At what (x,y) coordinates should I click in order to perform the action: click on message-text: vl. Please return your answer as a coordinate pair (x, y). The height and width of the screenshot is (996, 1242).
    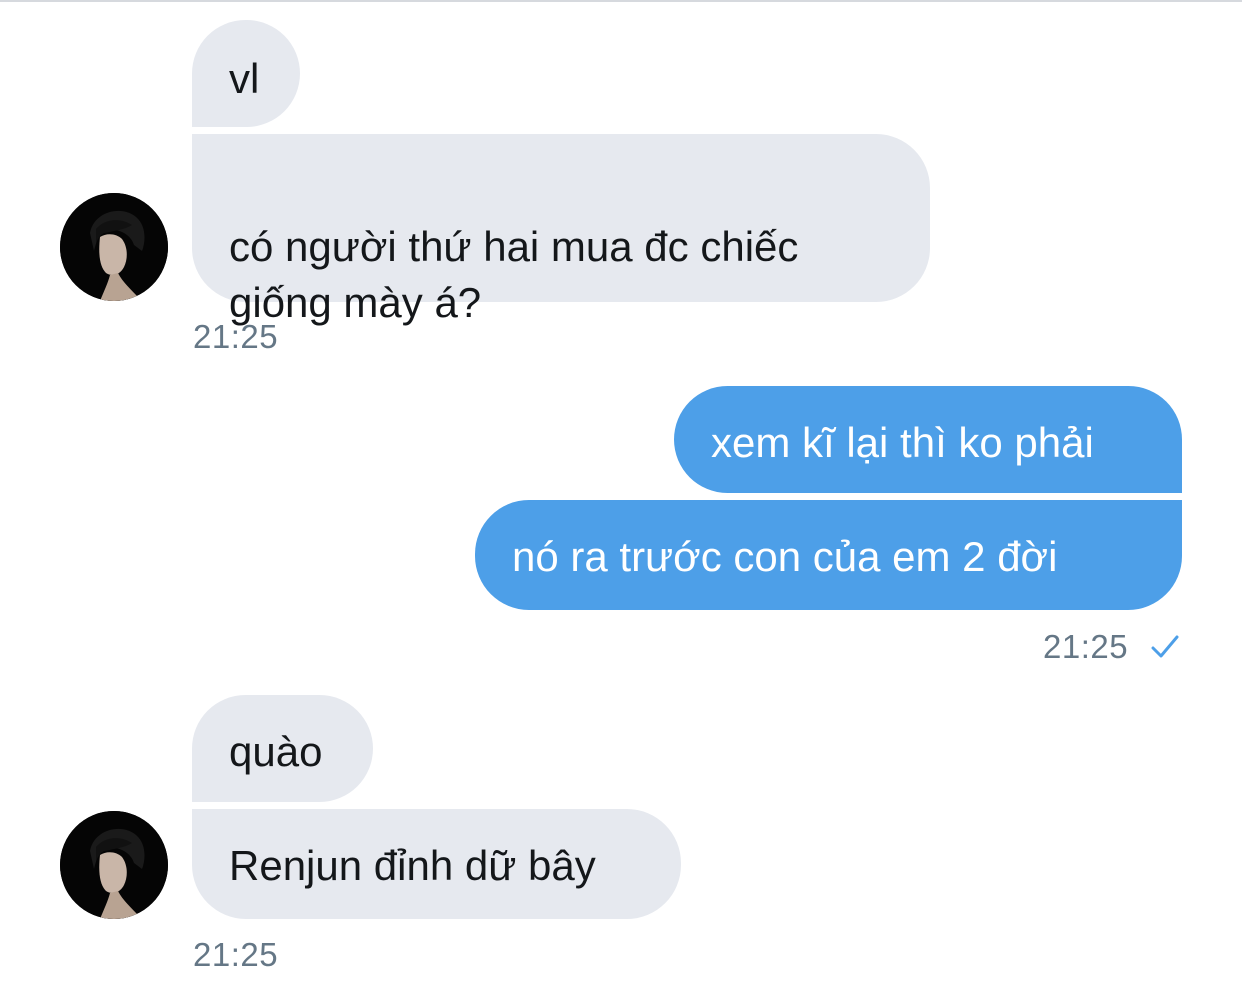
    Looking at the image, I should click on (244, 78).